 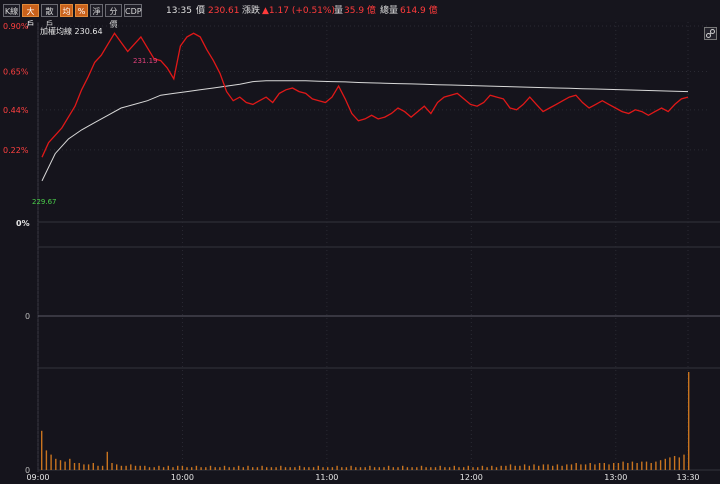 I want to click on big-trader-button: 大戶, so click(x=30, y=16).